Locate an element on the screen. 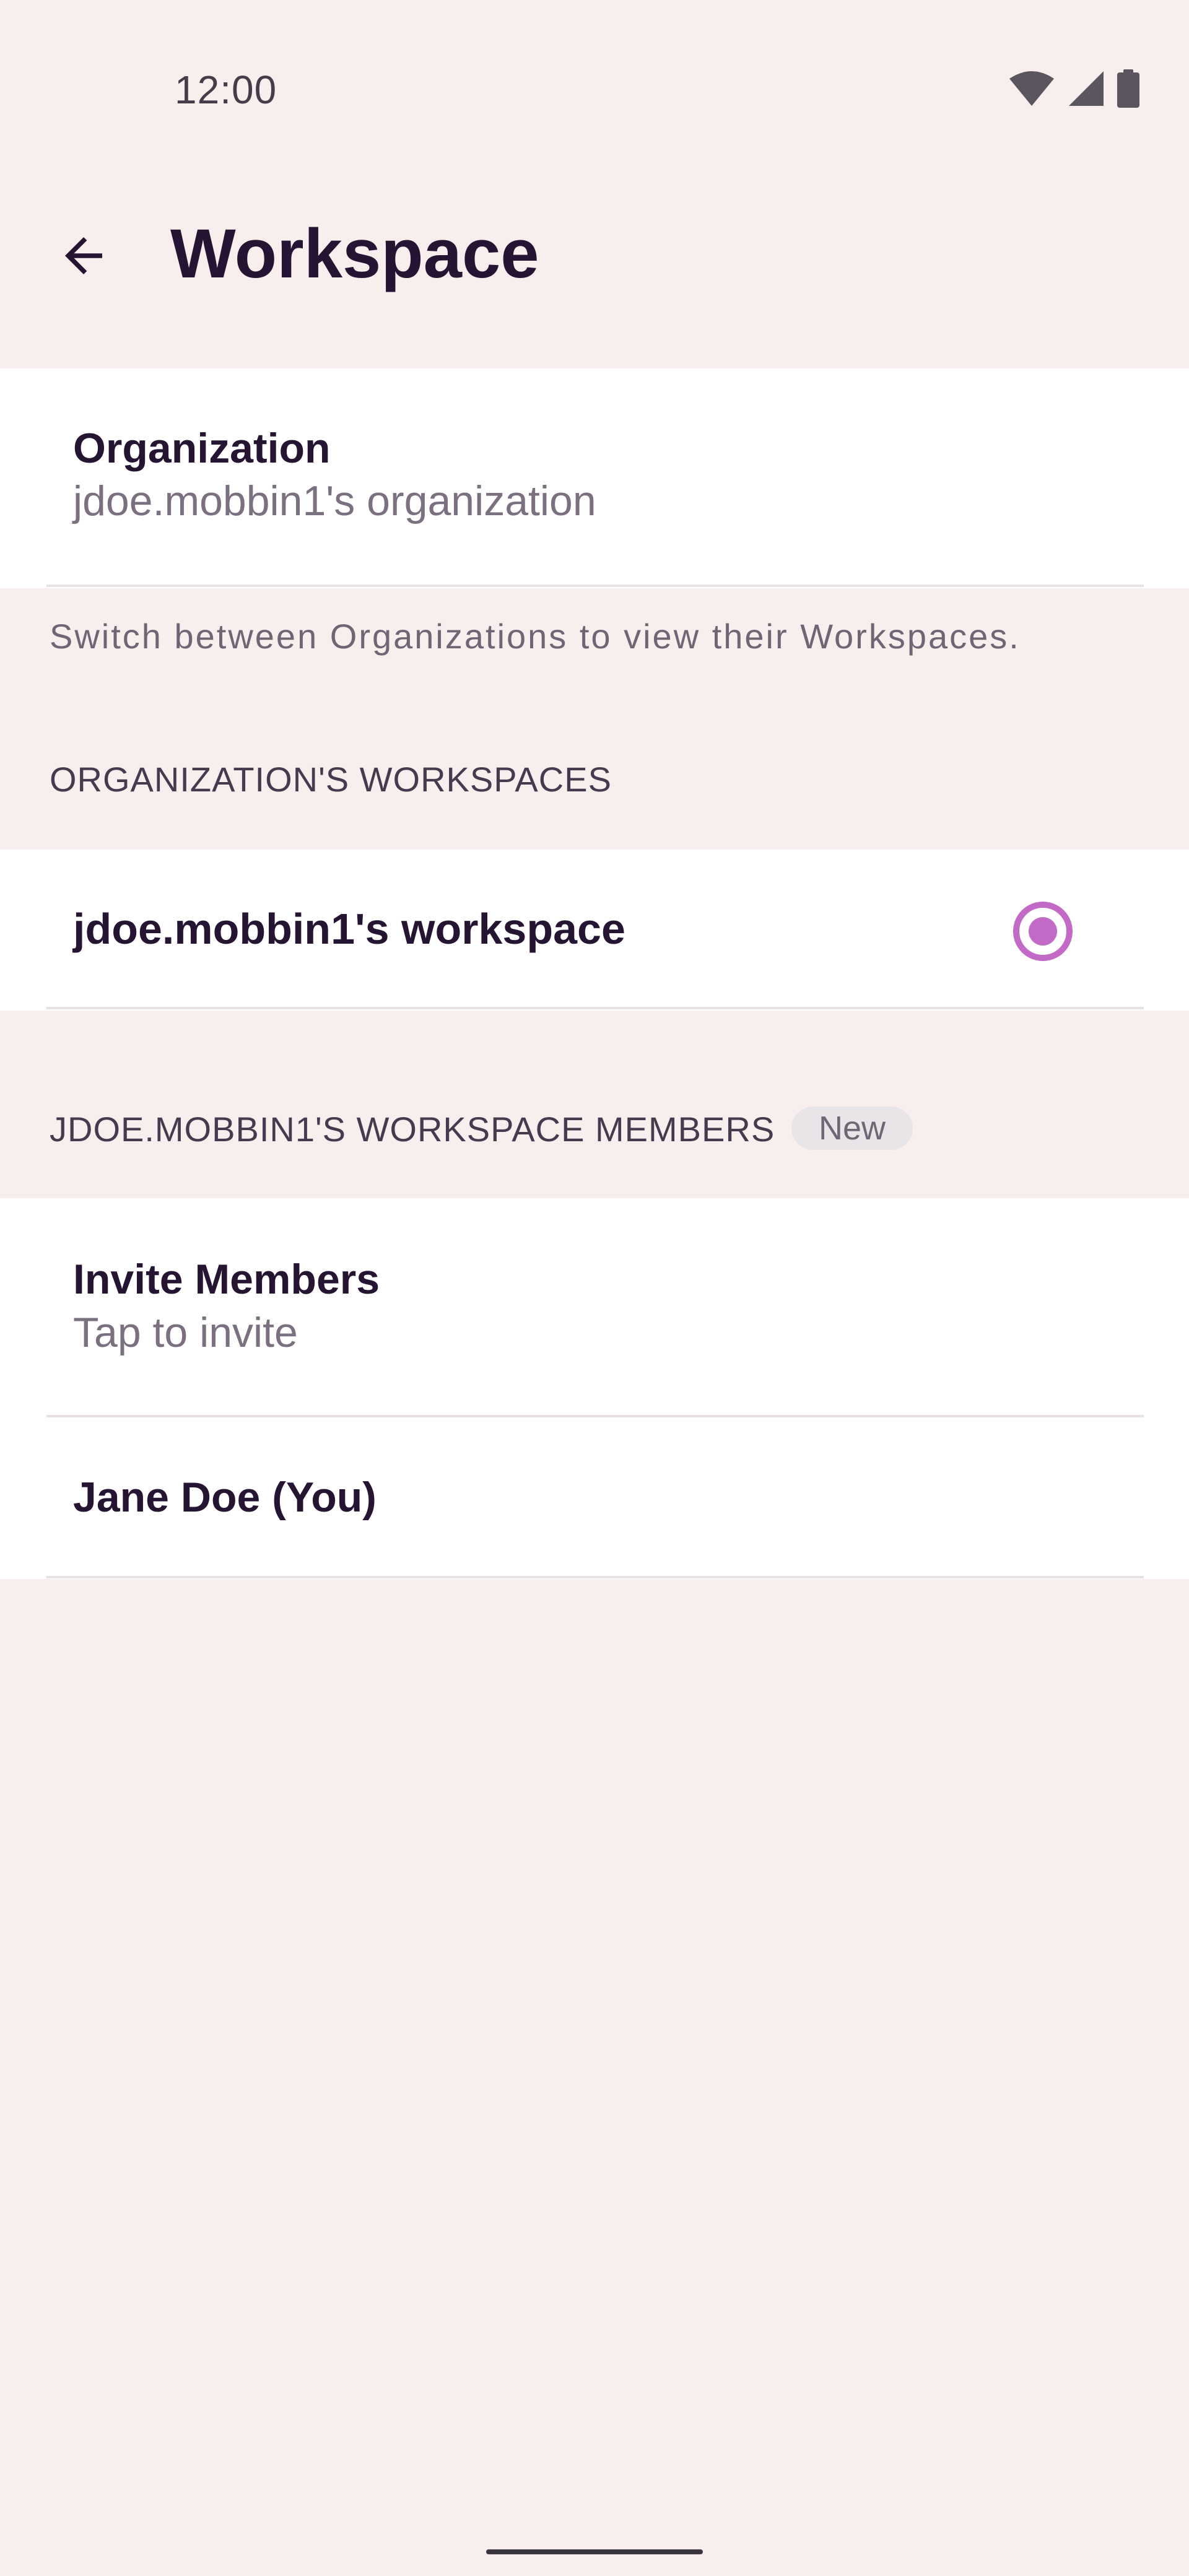 Image resolution: width=1189 pixels, height=2576 pixels. navigation-handle is located at coordinates (594, 2551).